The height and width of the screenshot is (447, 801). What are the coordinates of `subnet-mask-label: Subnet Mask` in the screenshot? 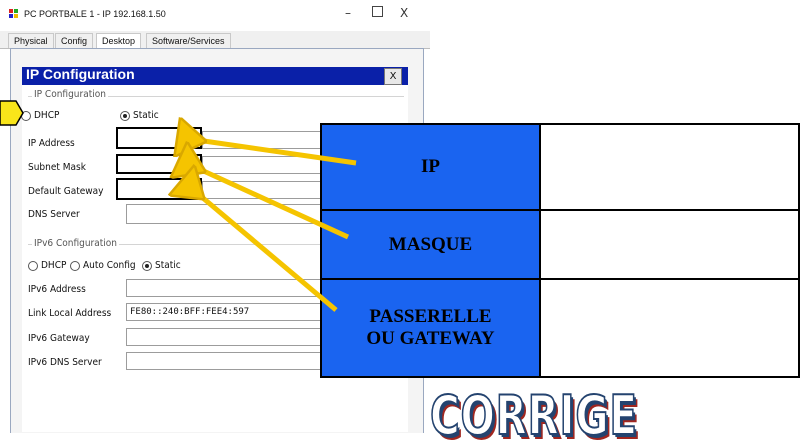 It's located at (57, 167).